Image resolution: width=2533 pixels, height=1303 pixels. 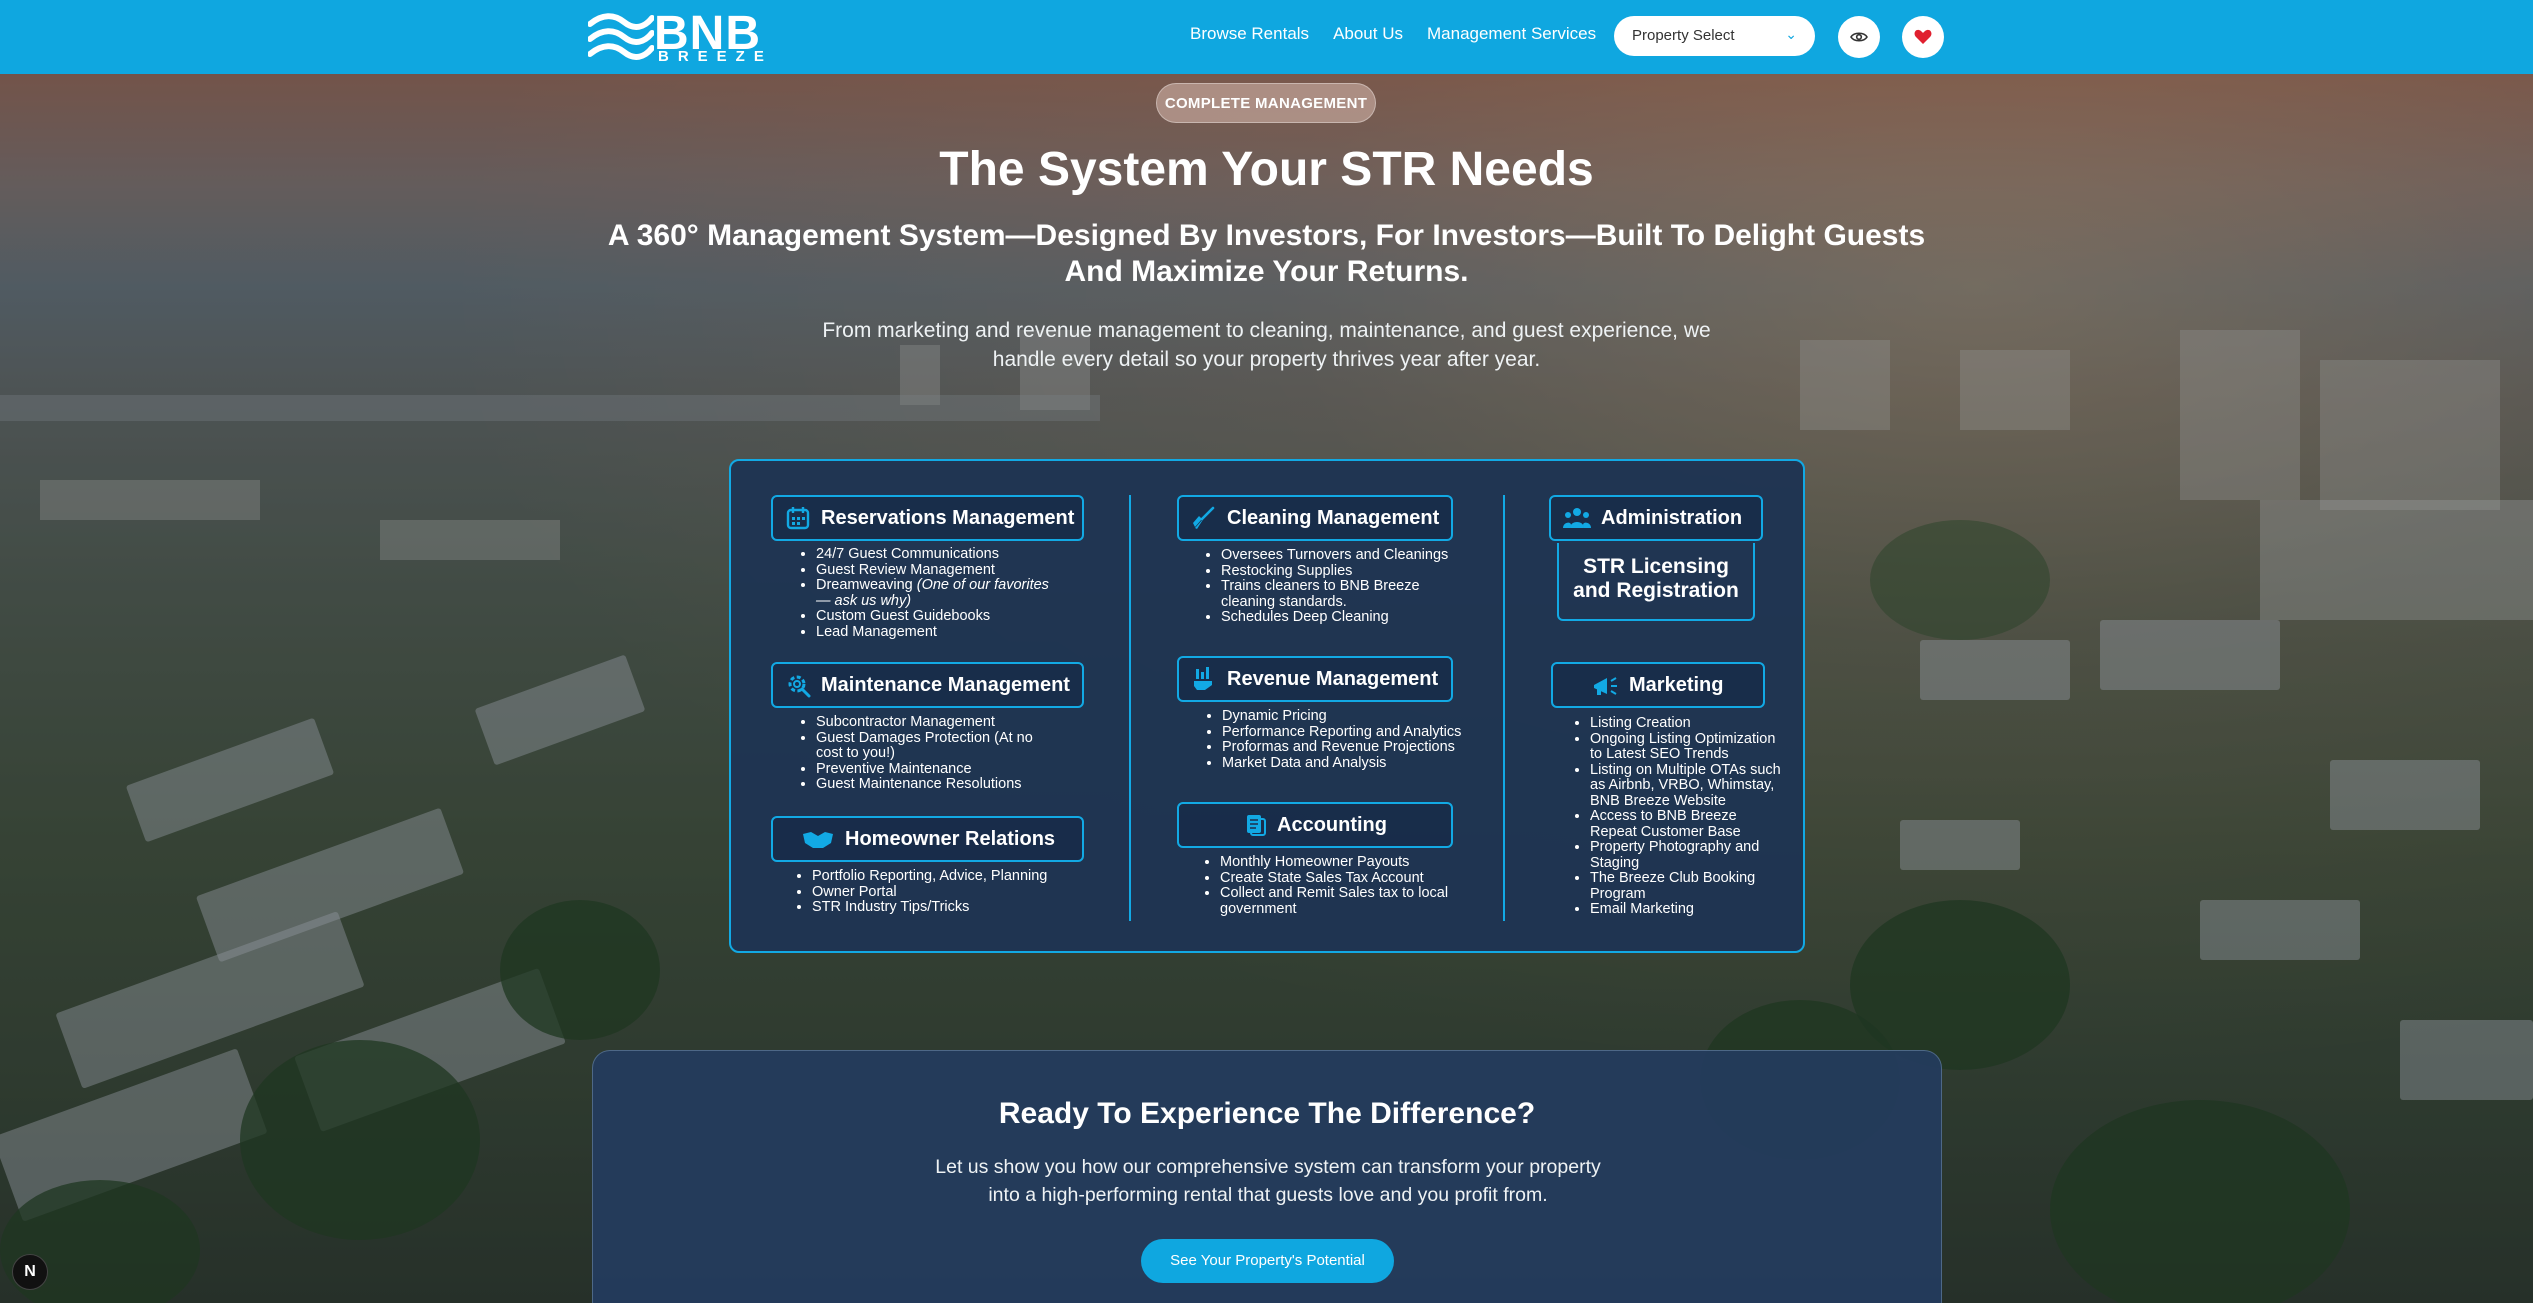 What do you see at coordinates (1659, 754) in the screenshot?
I see `list-item-text: to Latest SEO Trends` at bounding box center [1659, 754].